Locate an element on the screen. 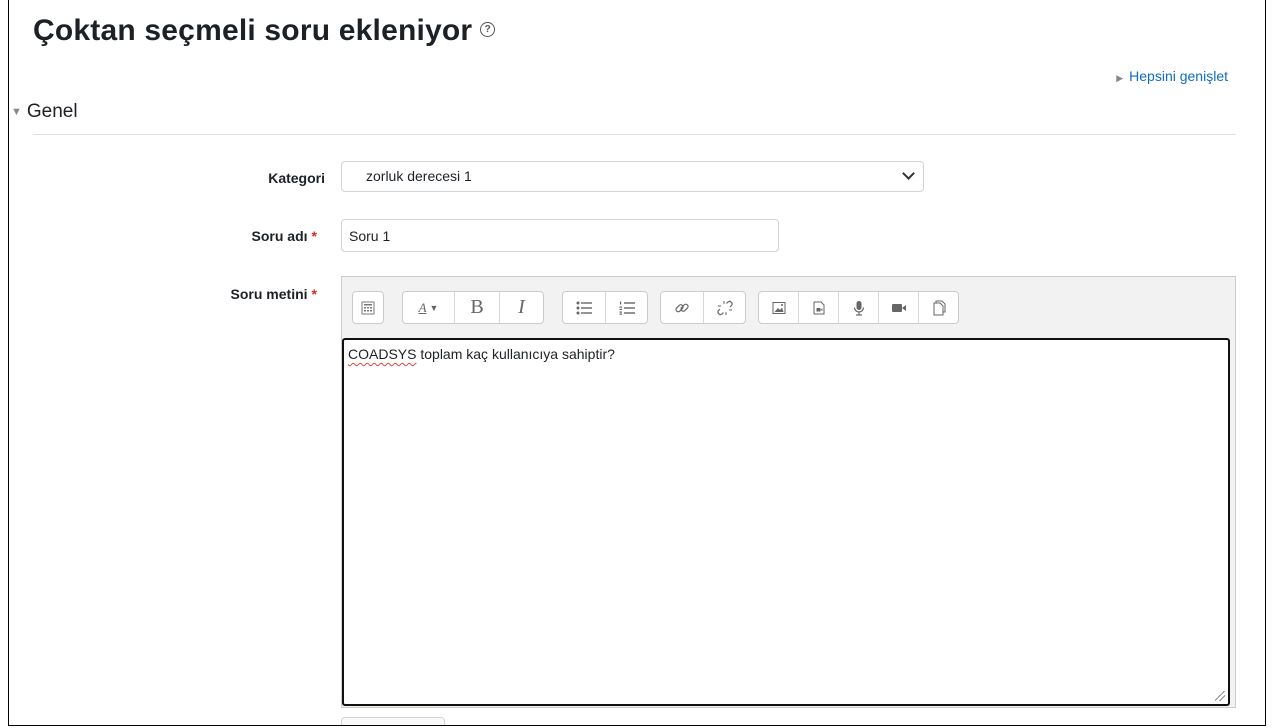 The width and height of the screenshot is (1280, 728). bold-icon: B is located at coordinates (477, 307).